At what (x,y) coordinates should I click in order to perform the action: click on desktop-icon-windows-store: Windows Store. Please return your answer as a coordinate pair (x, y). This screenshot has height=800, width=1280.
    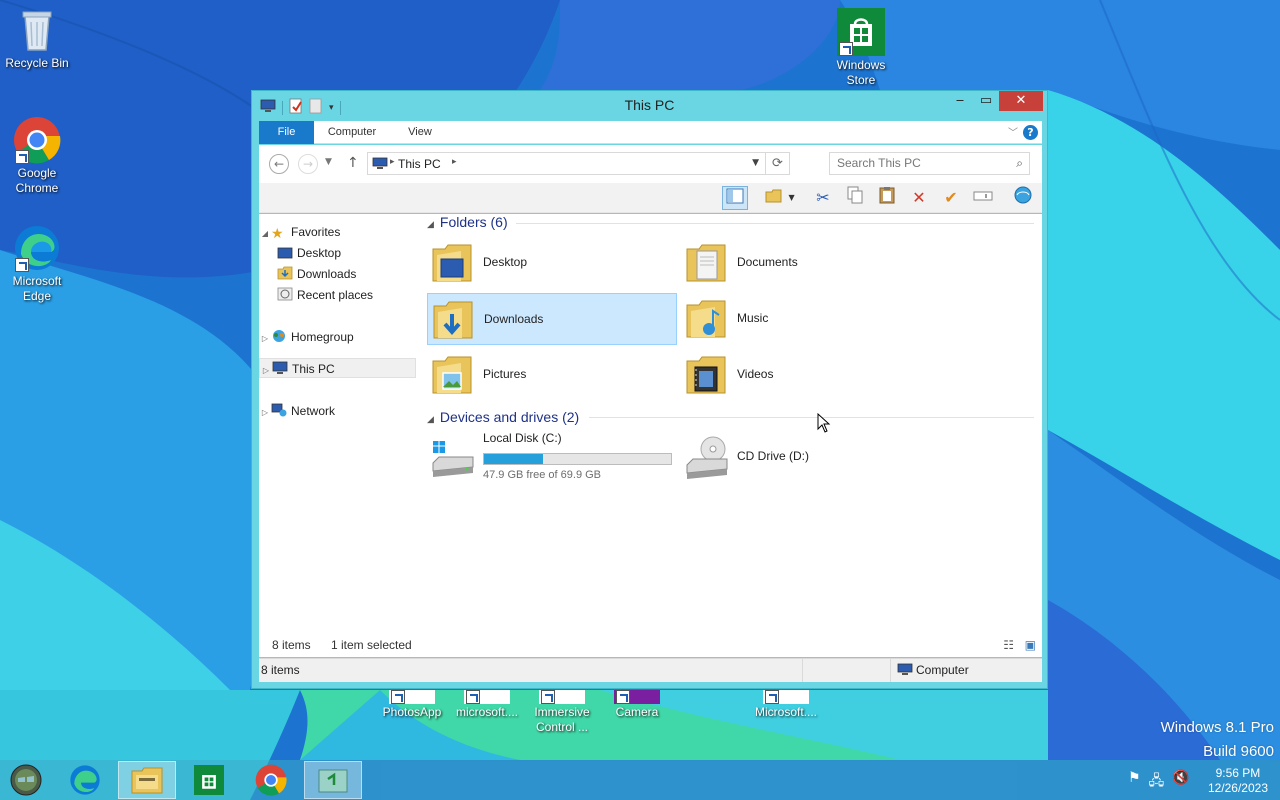
    Looking at the image, I should click on (861, 48).